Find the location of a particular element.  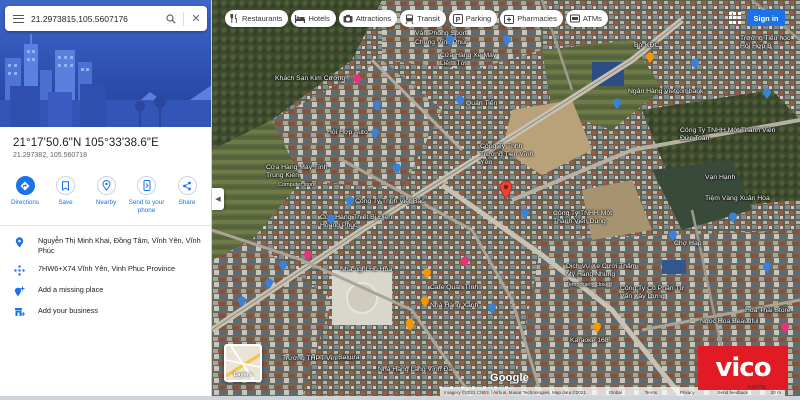

map-label: Vạn Hạnh is located at coordinates (720, 178).